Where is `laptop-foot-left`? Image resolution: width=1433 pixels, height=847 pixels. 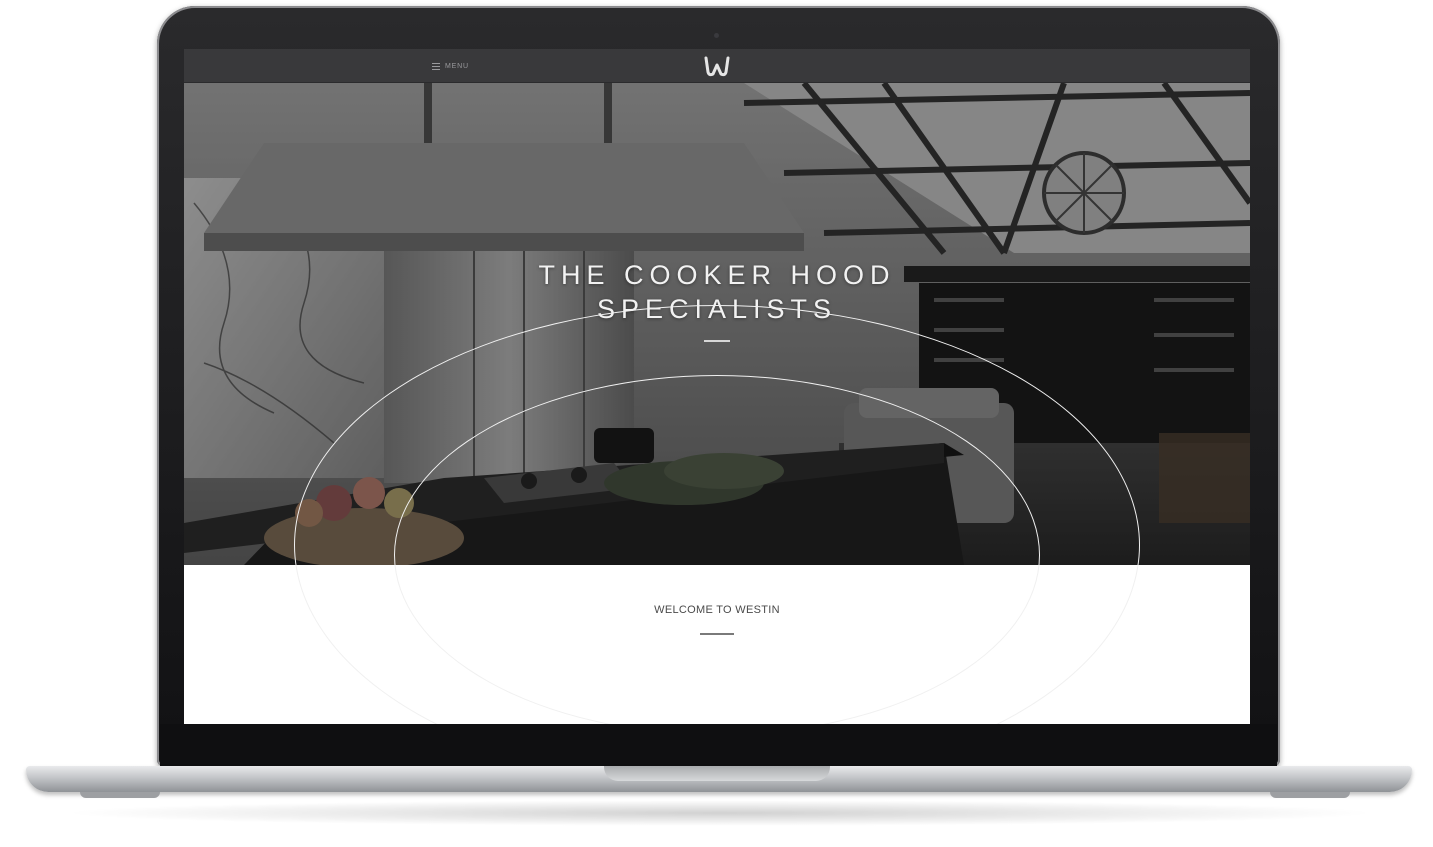
laptop-foot-left is located at coordinates (120, 795).